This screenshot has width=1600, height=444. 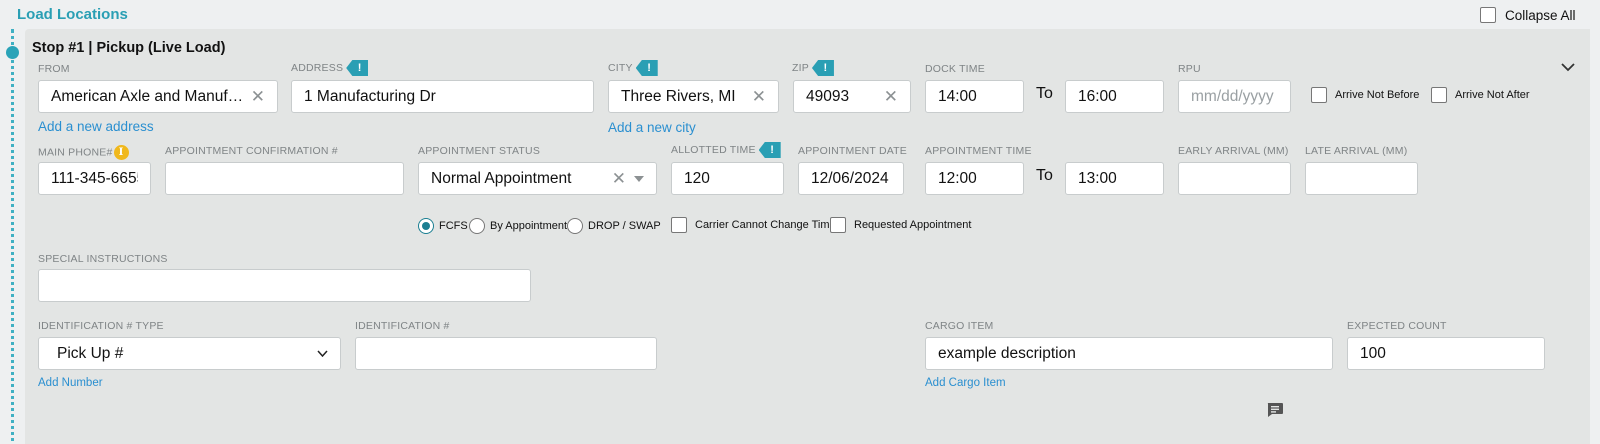 I want to click on by-appointment-radio, so click(x=477, y=226).